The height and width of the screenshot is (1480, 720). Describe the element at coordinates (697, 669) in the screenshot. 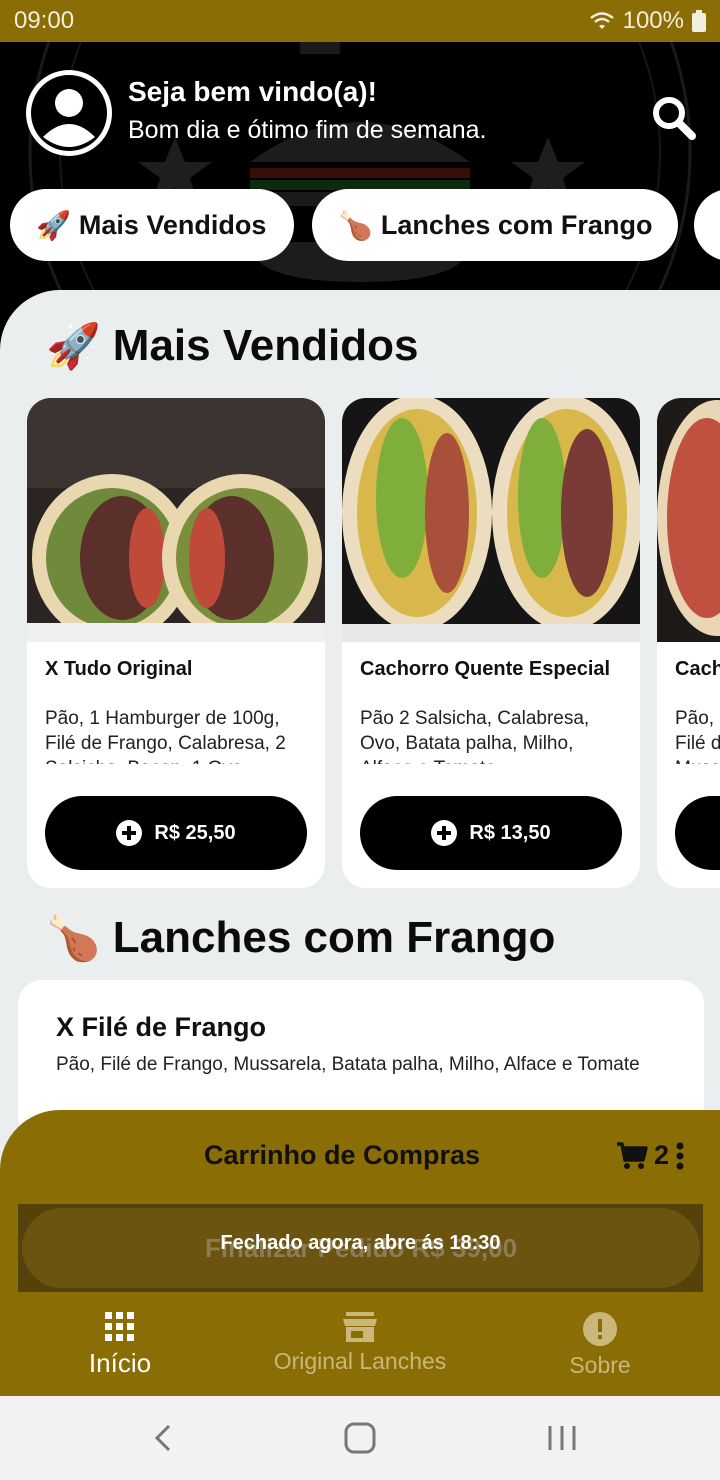

I see `product-name: Cach` at that location.